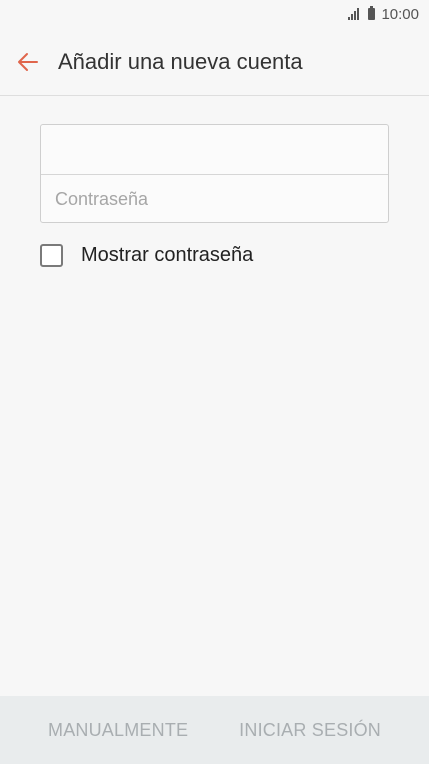 This screenshot has height=764, width=429. I want to click on show-password-option: Mostrar contraseña, so click(146, 255).